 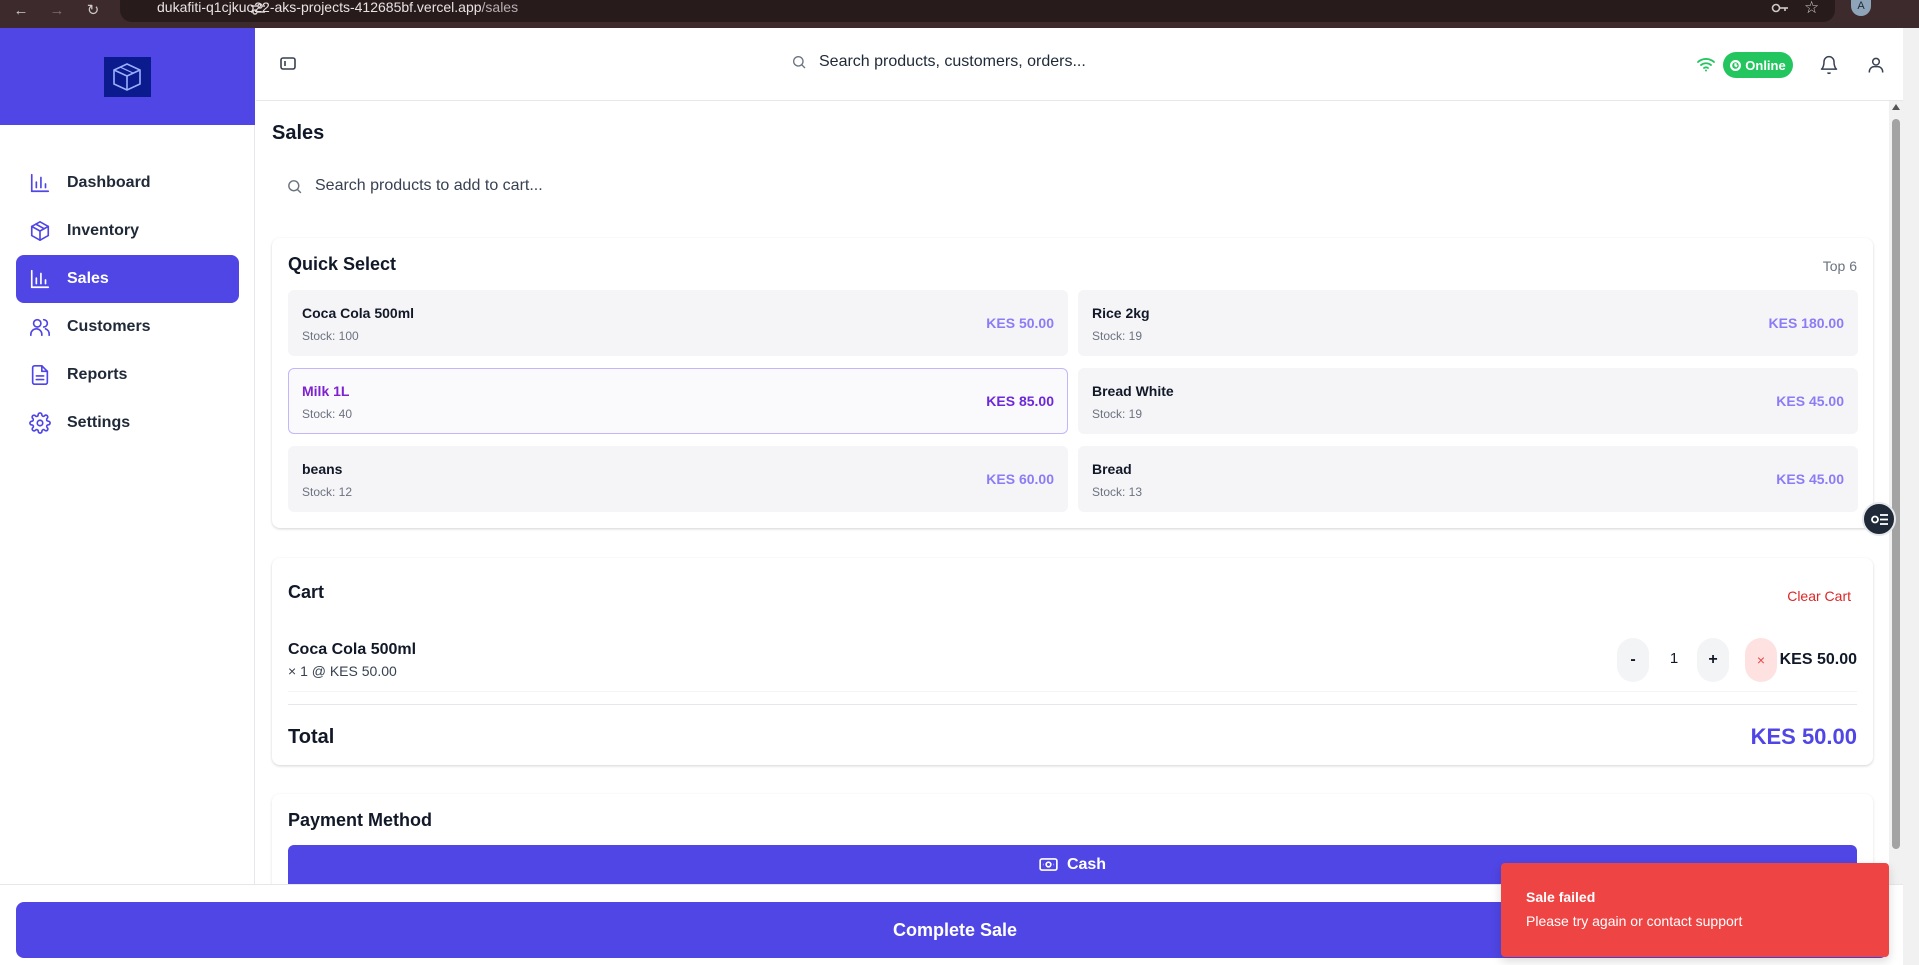 What do you see at coordinates (1468, 401) in the screenshot?
I see `product-tile: Bread White Stock: 19 KES 45.00` at bounding box center [1468, 401].